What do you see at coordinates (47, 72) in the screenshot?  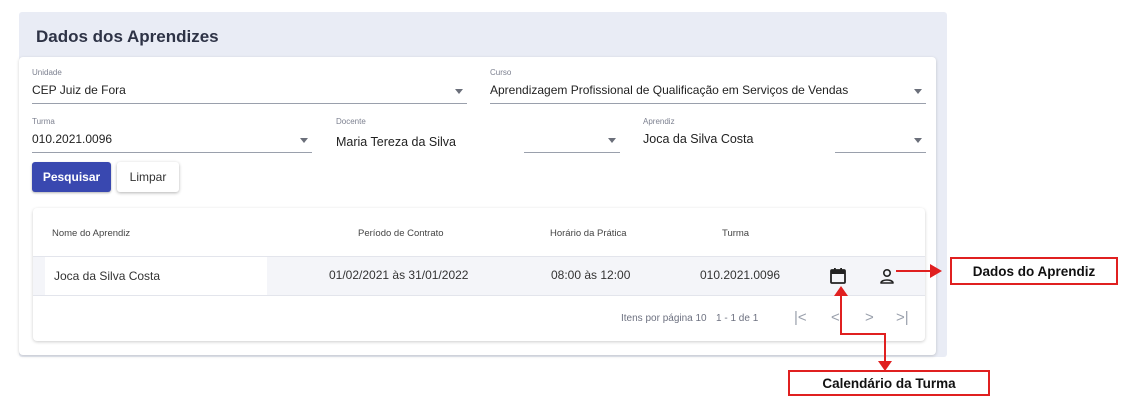 I see `unidade-label: Unidade` at bounding box center [47, 72].